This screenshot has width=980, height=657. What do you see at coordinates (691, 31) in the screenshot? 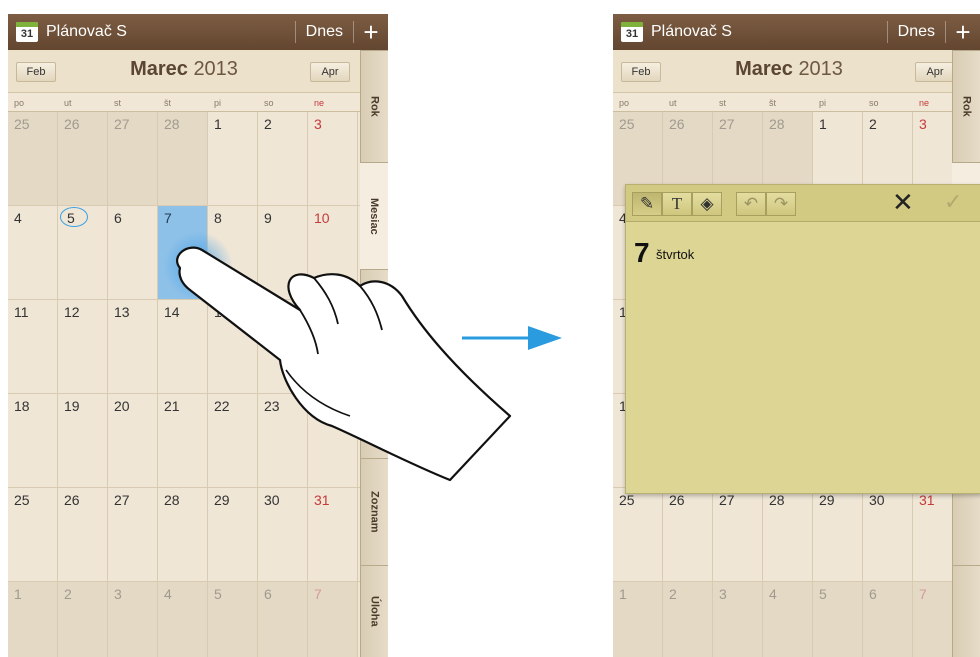
I see `app-title: Plánovač S` at bounding box center [691, 31].